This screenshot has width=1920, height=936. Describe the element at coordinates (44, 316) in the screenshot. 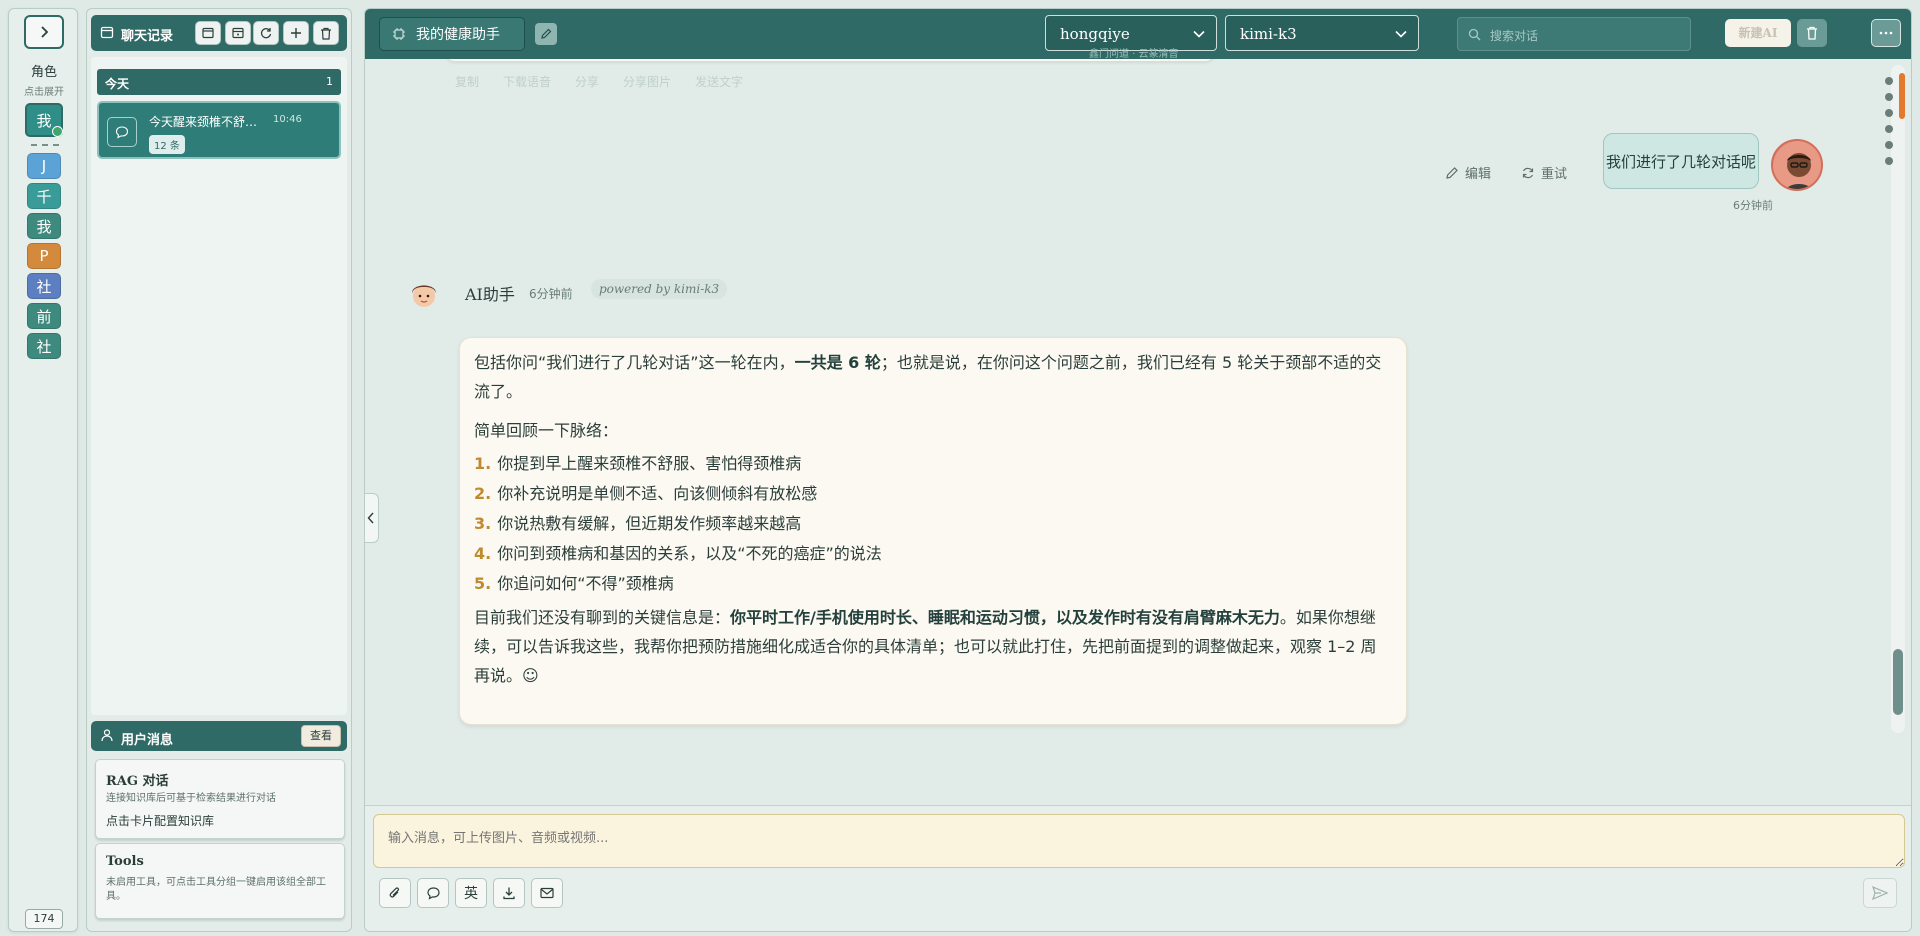

I see `role-button: 前` at that location.